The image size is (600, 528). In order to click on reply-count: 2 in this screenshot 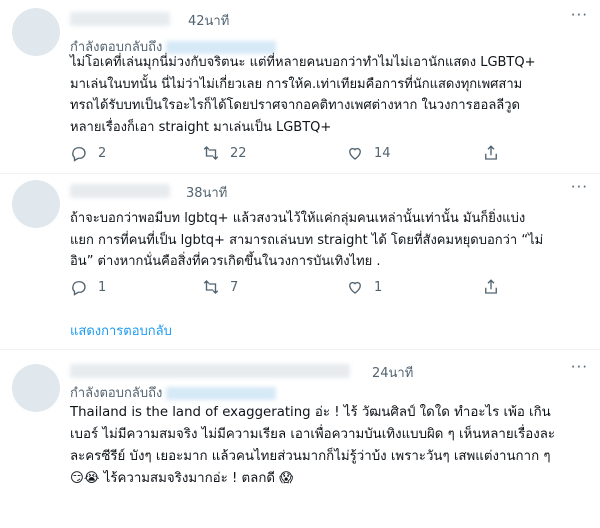, I will do `click(102, 153)`.